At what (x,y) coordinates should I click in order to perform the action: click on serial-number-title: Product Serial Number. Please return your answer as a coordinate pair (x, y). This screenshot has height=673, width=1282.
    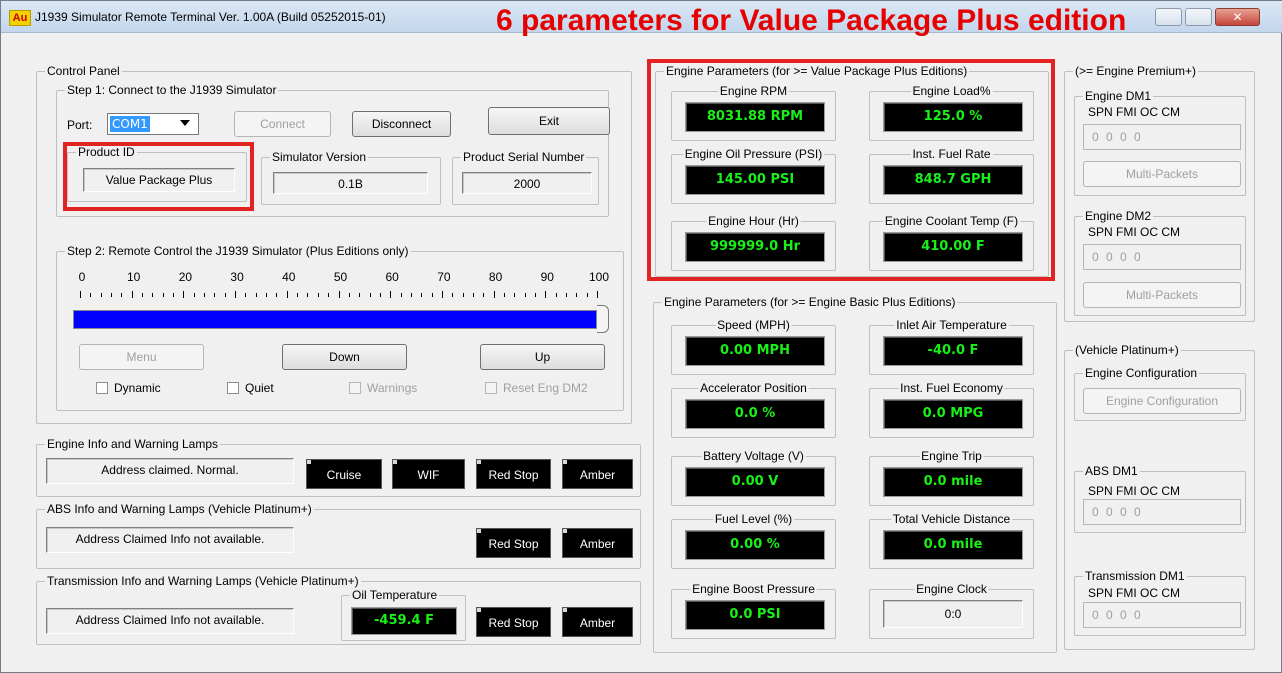
    Looking at the image, I should click on (524, 157).